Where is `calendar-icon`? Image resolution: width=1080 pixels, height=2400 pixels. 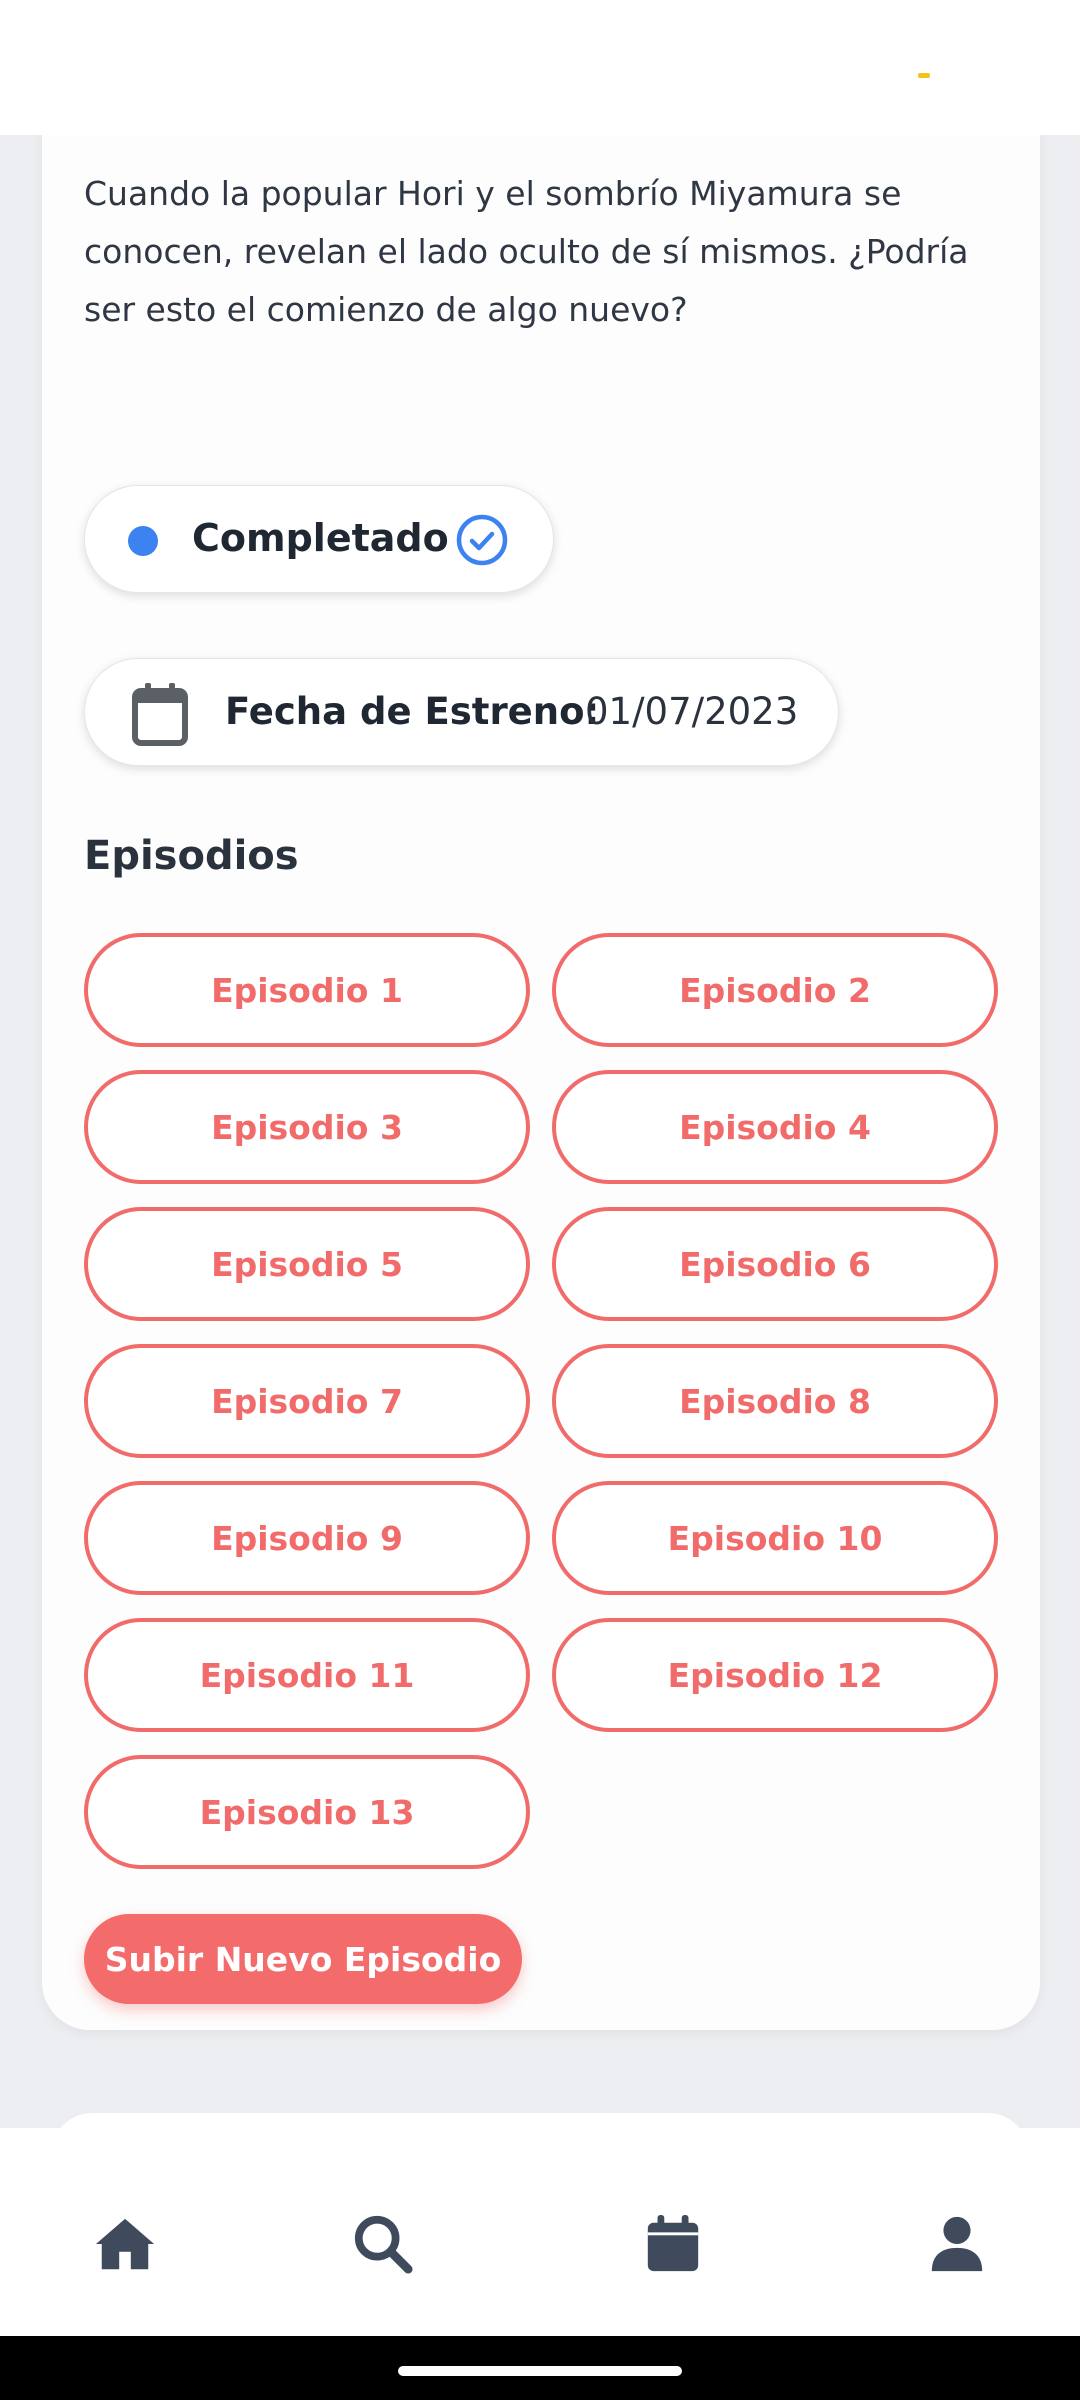
calendar-icon is located at coordinates (673, 2244).